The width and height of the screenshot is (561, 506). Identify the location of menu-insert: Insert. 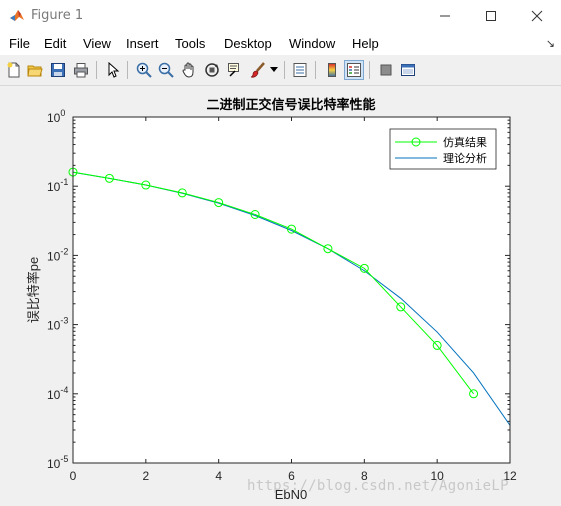
(142, 43).